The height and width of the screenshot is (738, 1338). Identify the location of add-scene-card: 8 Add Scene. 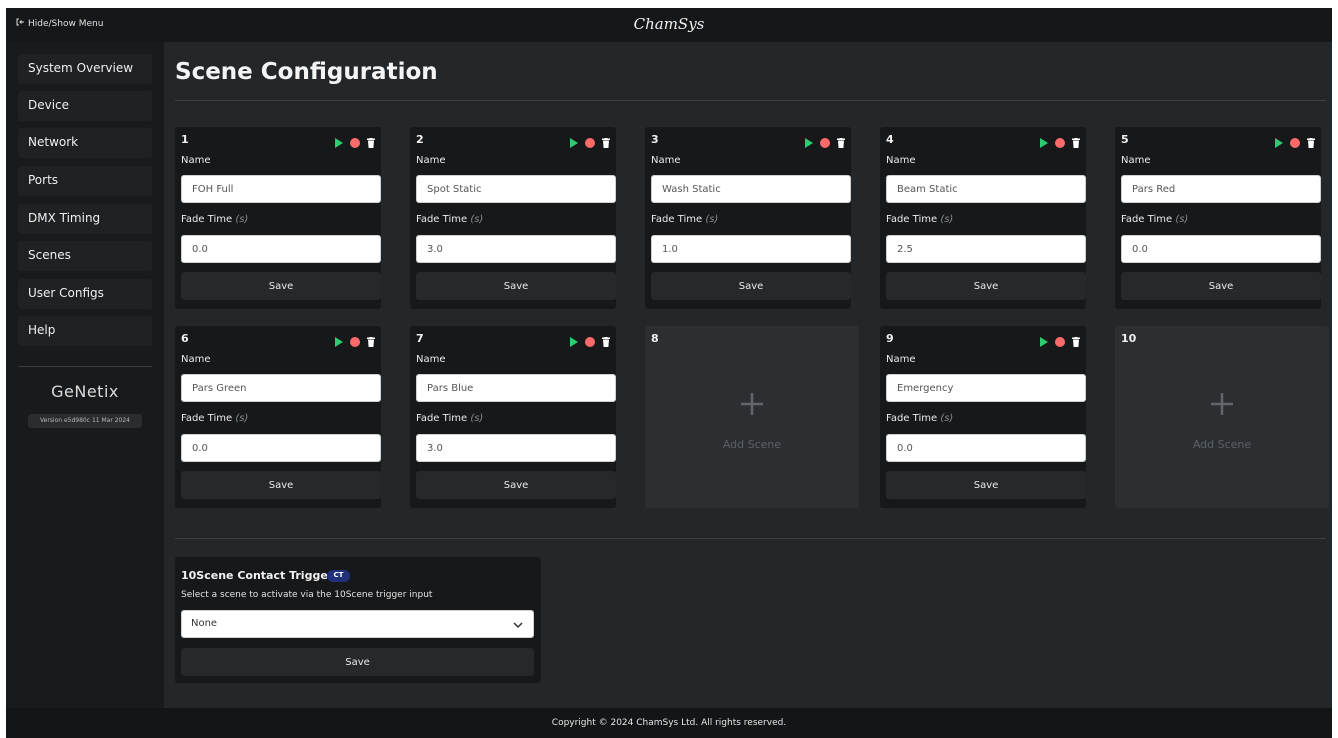
(752, 417).